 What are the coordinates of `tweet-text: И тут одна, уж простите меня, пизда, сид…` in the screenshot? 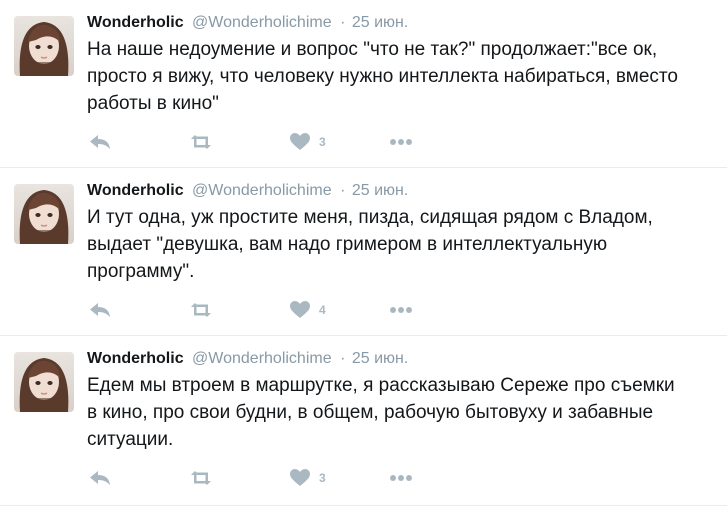 It's located at (370, 244).